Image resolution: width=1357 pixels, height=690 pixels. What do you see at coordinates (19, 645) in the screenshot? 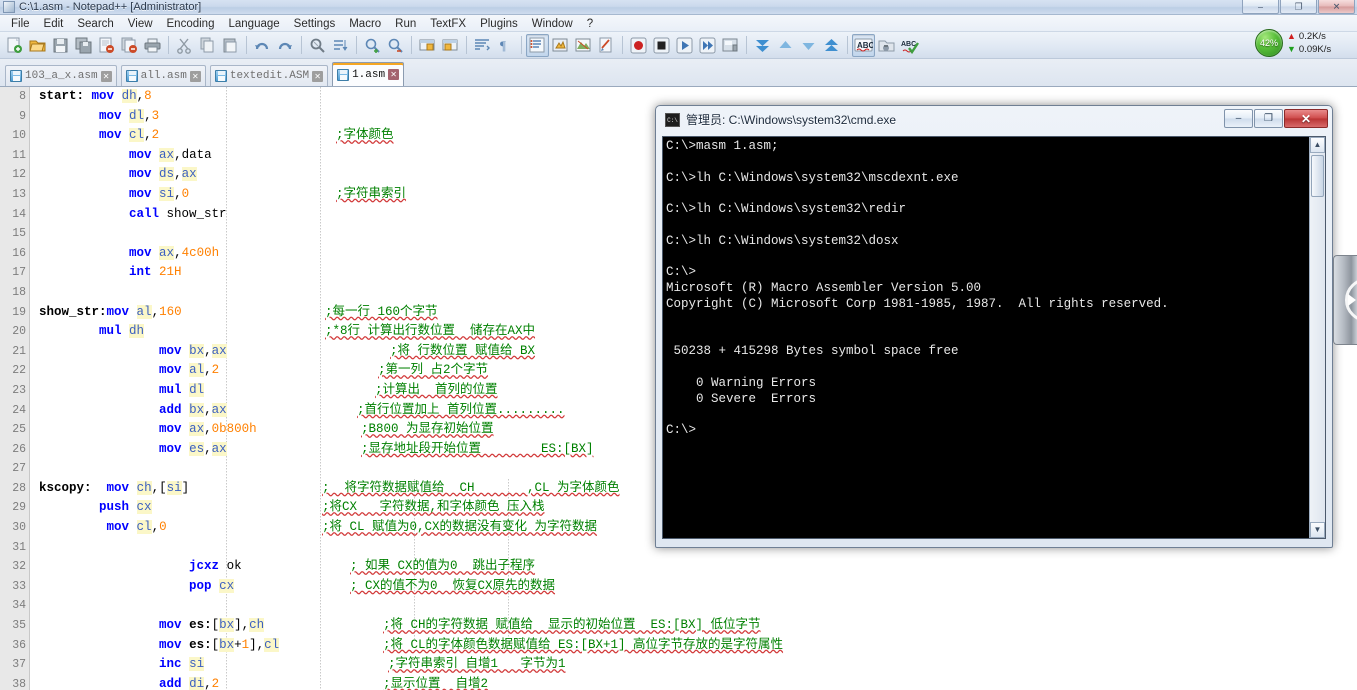
I see `line-number: 36` at bounding box center [19, 645].